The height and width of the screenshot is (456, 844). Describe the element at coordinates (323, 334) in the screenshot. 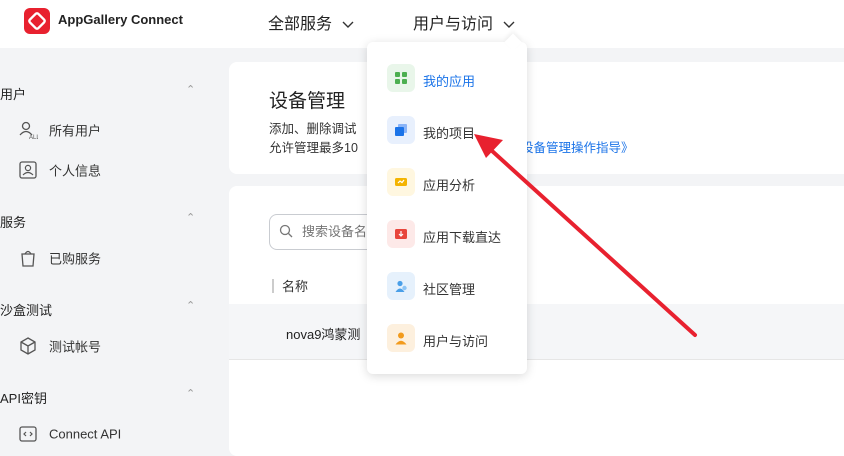

I see `device-name-cell: nova9鸿蒙测` at that location.